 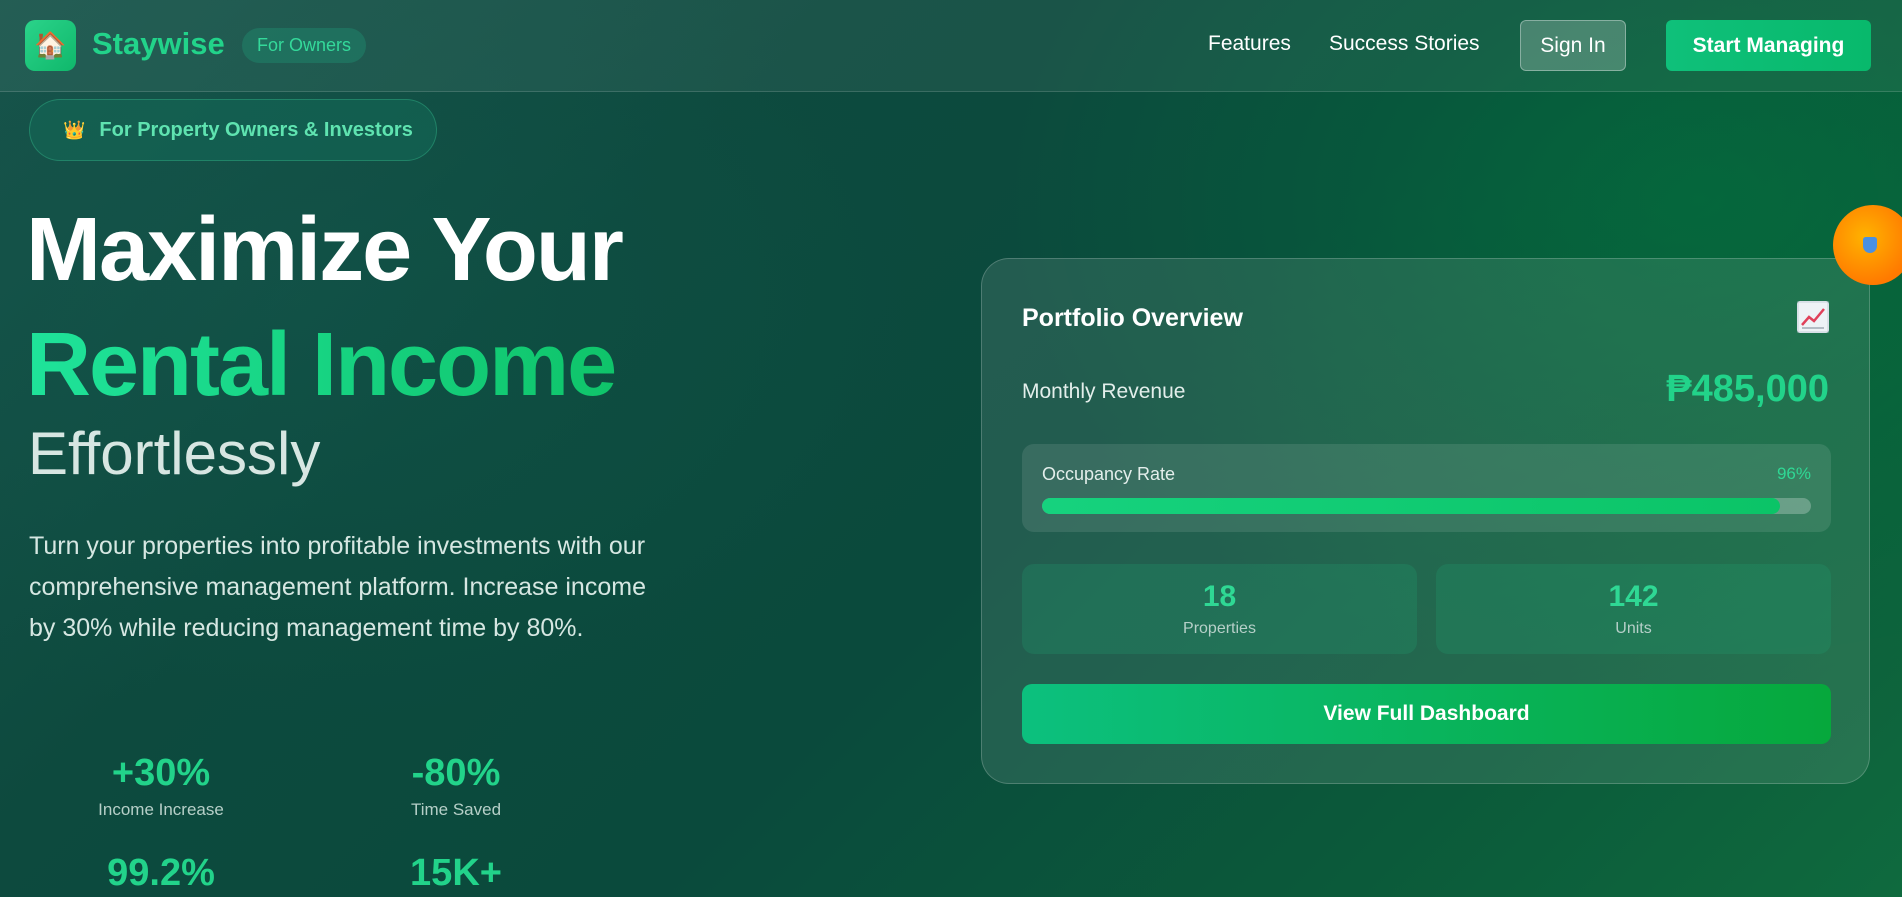 I want to click on stat-value: +30%, so click(x=161, y=773).